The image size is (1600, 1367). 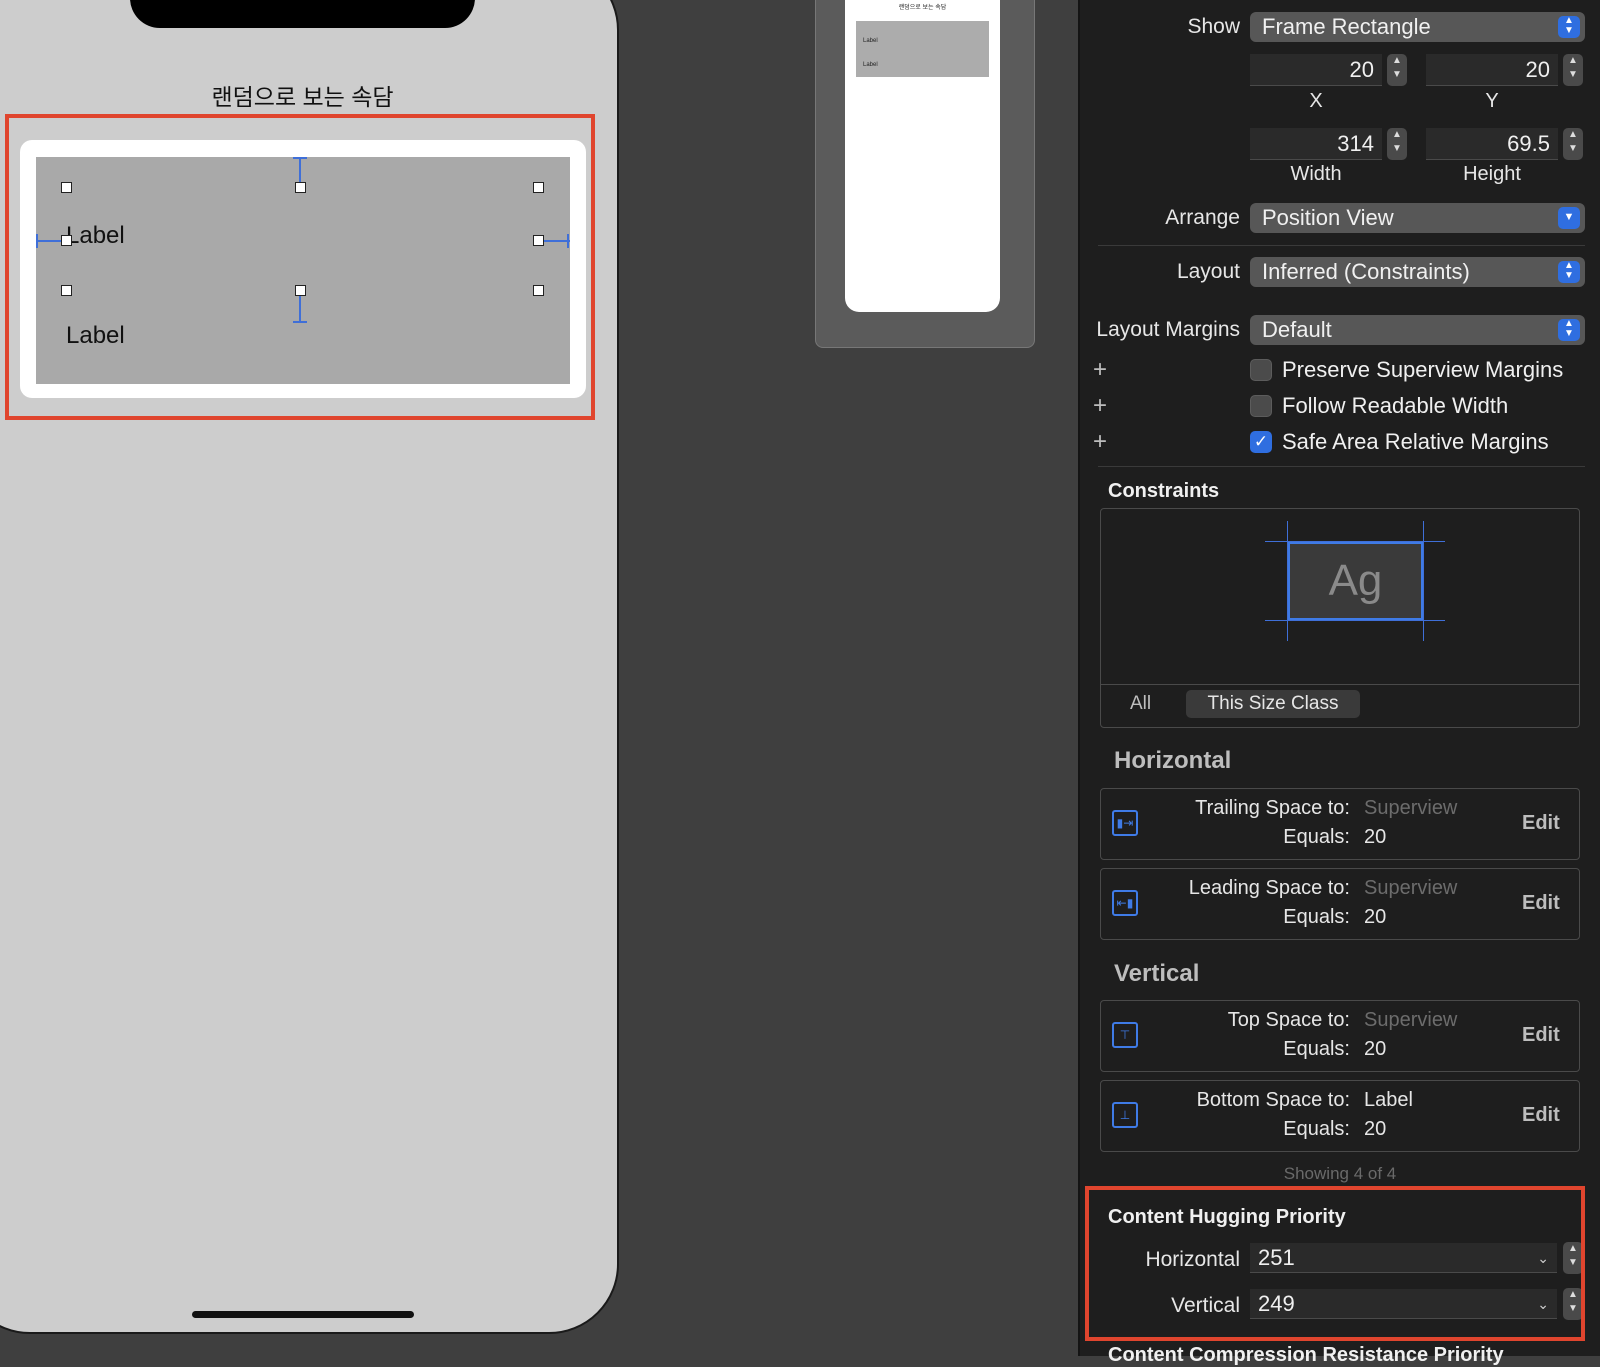 I want to click on safe-area-label: Safe Area Relative Margins, so click(x=1415, y=441).